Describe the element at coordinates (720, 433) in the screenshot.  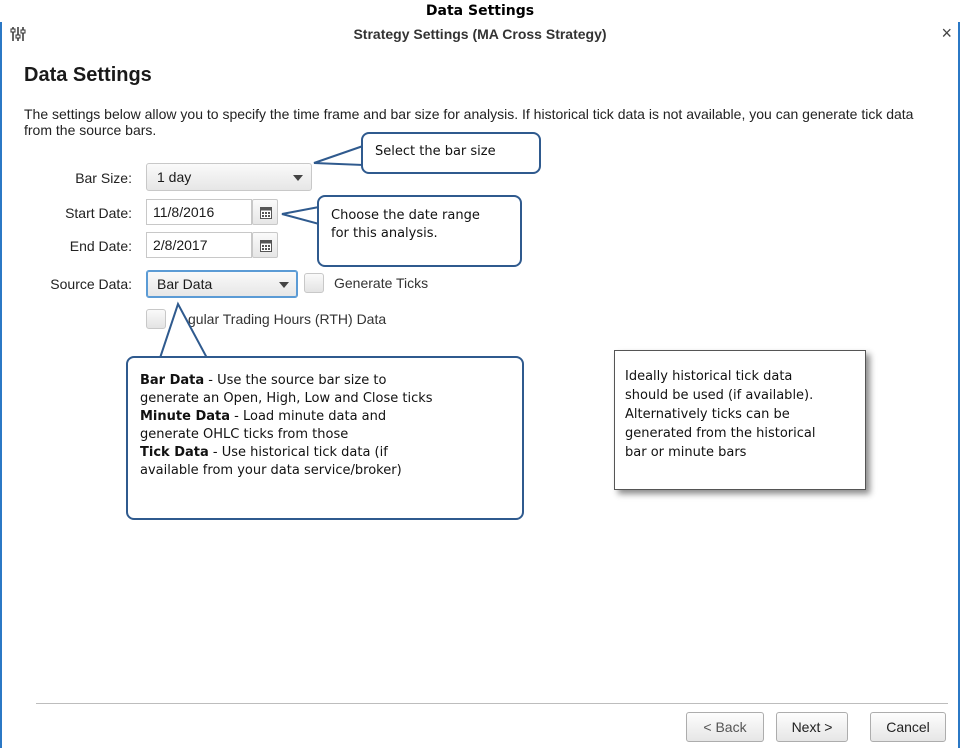
I see `note-line: generated from the historical` at that location.